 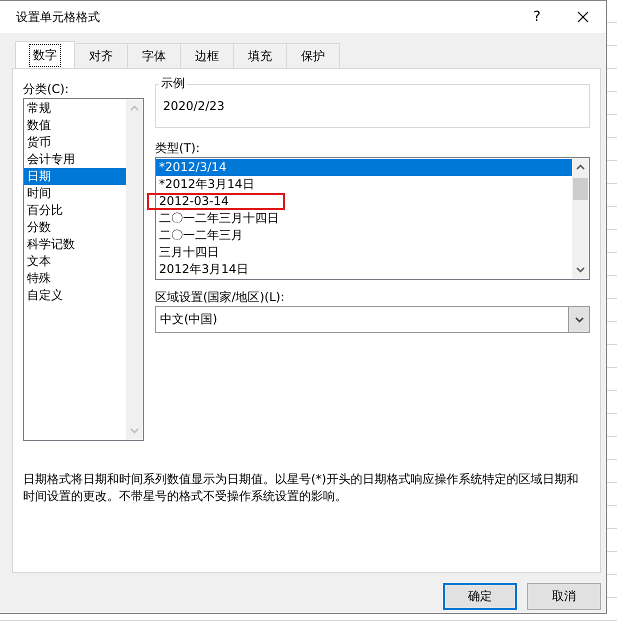 I want to click on type-item: 2012-03-14, so click(x=216, y=201).